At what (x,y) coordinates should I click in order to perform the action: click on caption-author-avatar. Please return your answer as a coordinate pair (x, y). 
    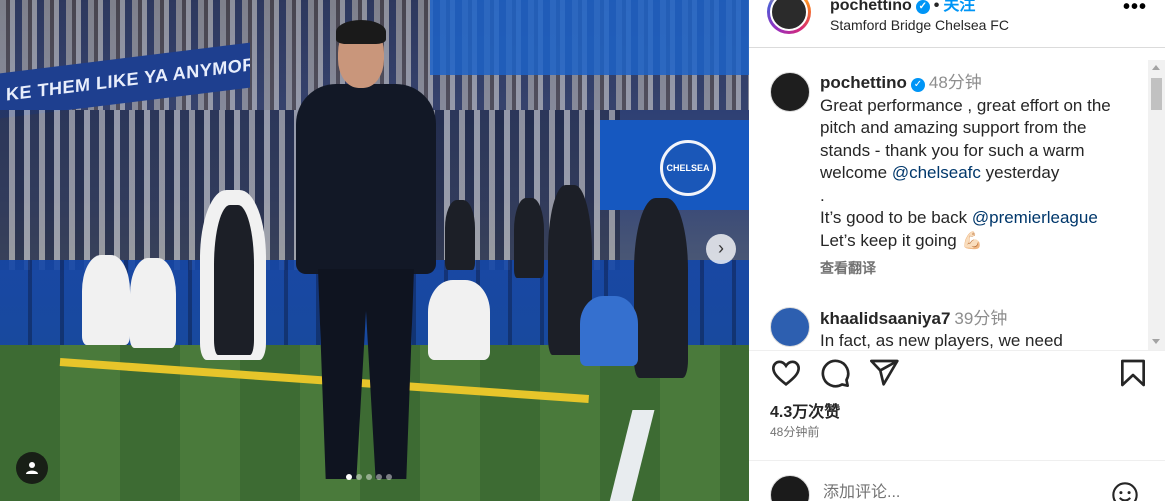
    Looking at the image, I should click on (790, 92).